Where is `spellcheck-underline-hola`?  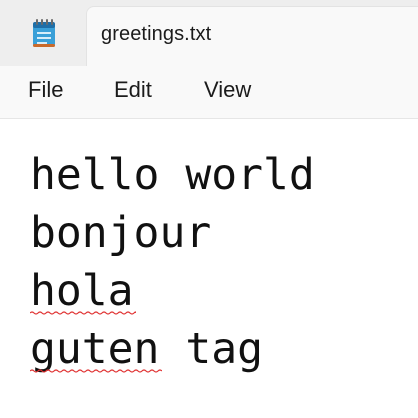 spellcheck-underline-hola is located at coordinates (83, 313).